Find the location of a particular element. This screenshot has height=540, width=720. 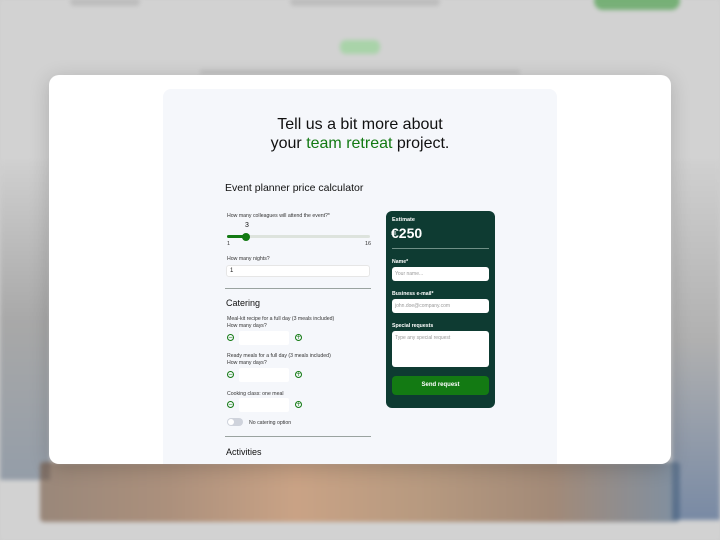

toggle-knob is located at coordinates (231, 422).